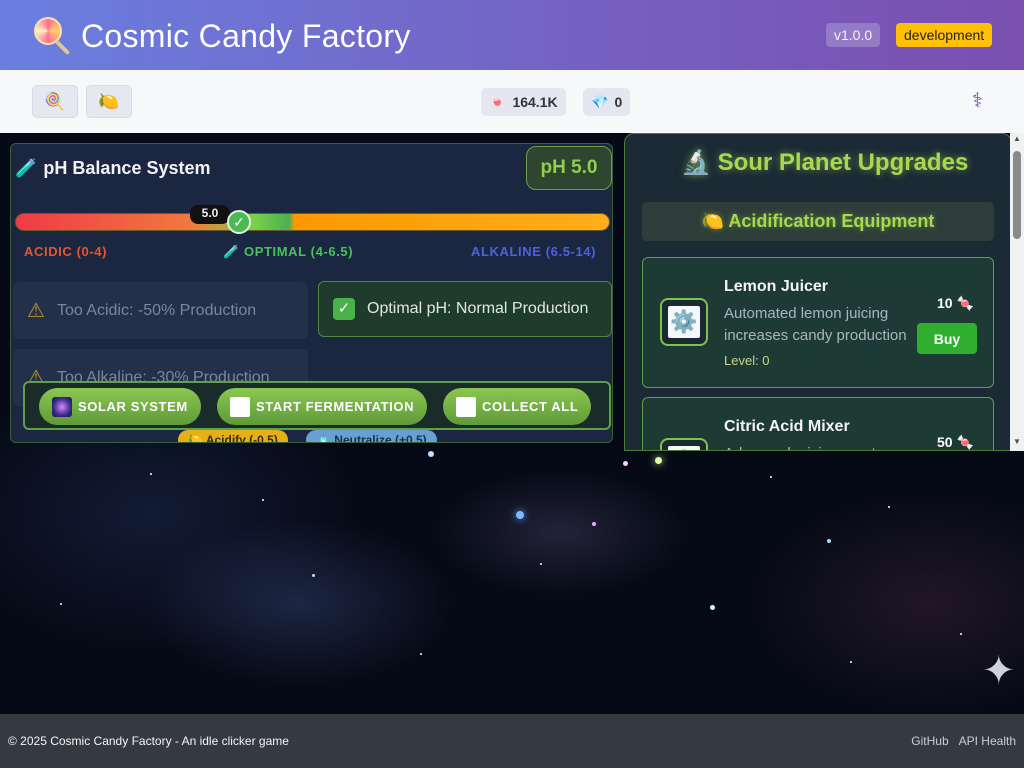 Image resolution: width=1024 pixels, height=768 pixels. What do you see at coordinates (999, 671) in the screenshot?
I see `sparkle-icon: ✦` at bounding box center [999, 671].